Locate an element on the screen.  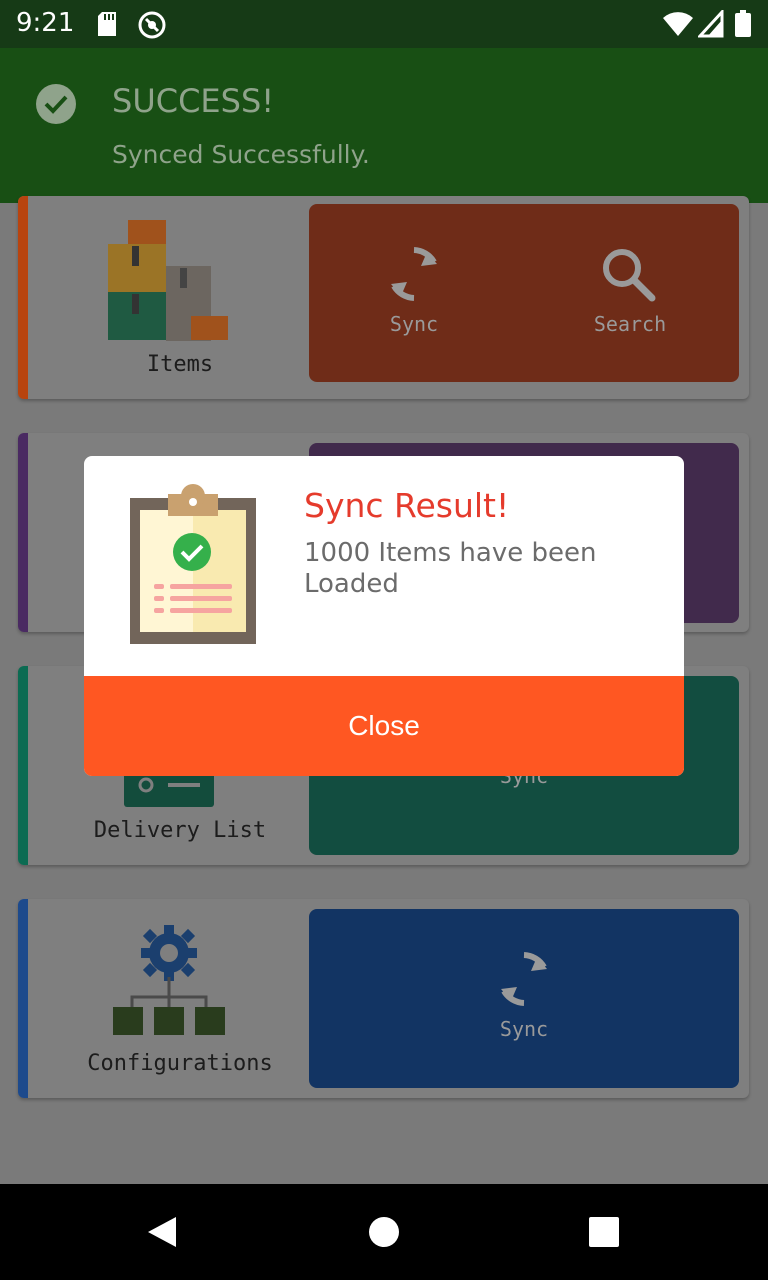
configurations-illustration-icon is located at coordinates (169, 980).